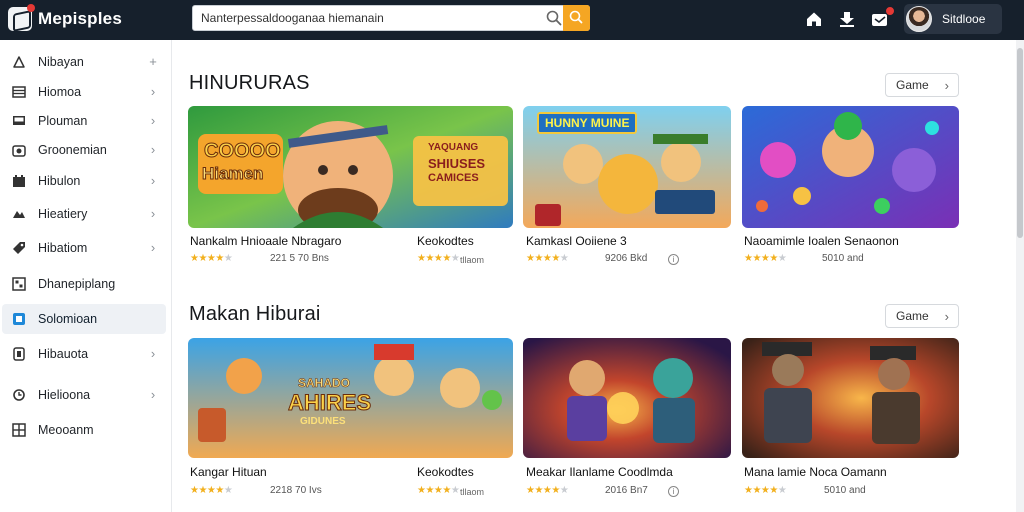  I want to click on user-menu: Sitdlooe, so click(953, 19).